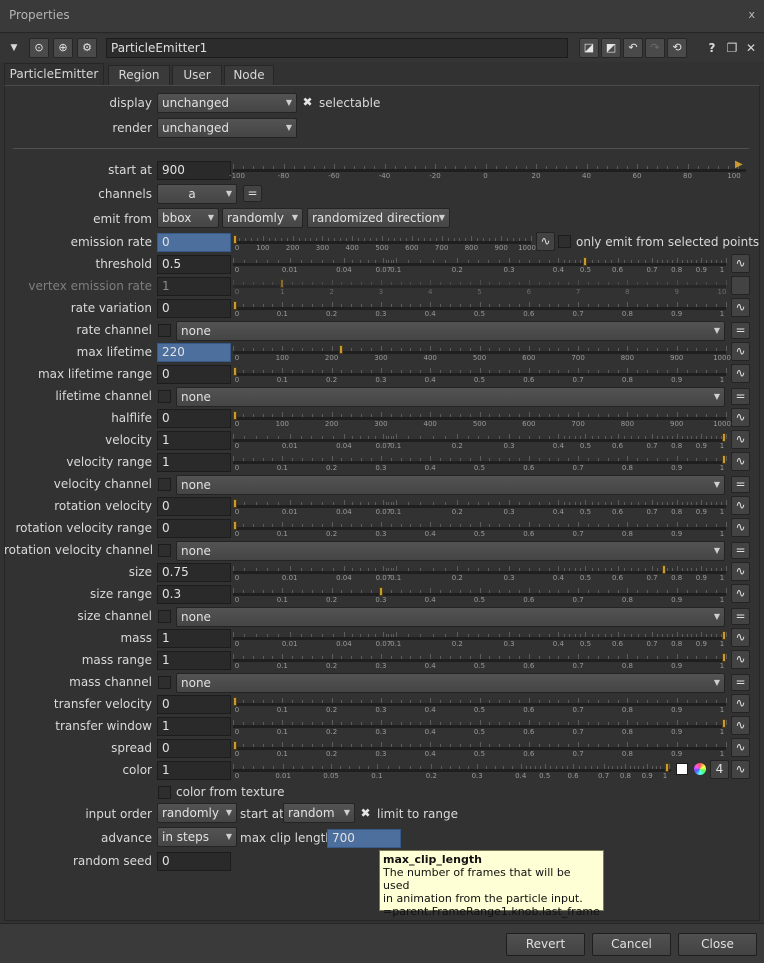 This screenshot has height=963, width=764. I want to click on emit-direction-dropdown: randomized direction ▼, so click(378, 218).